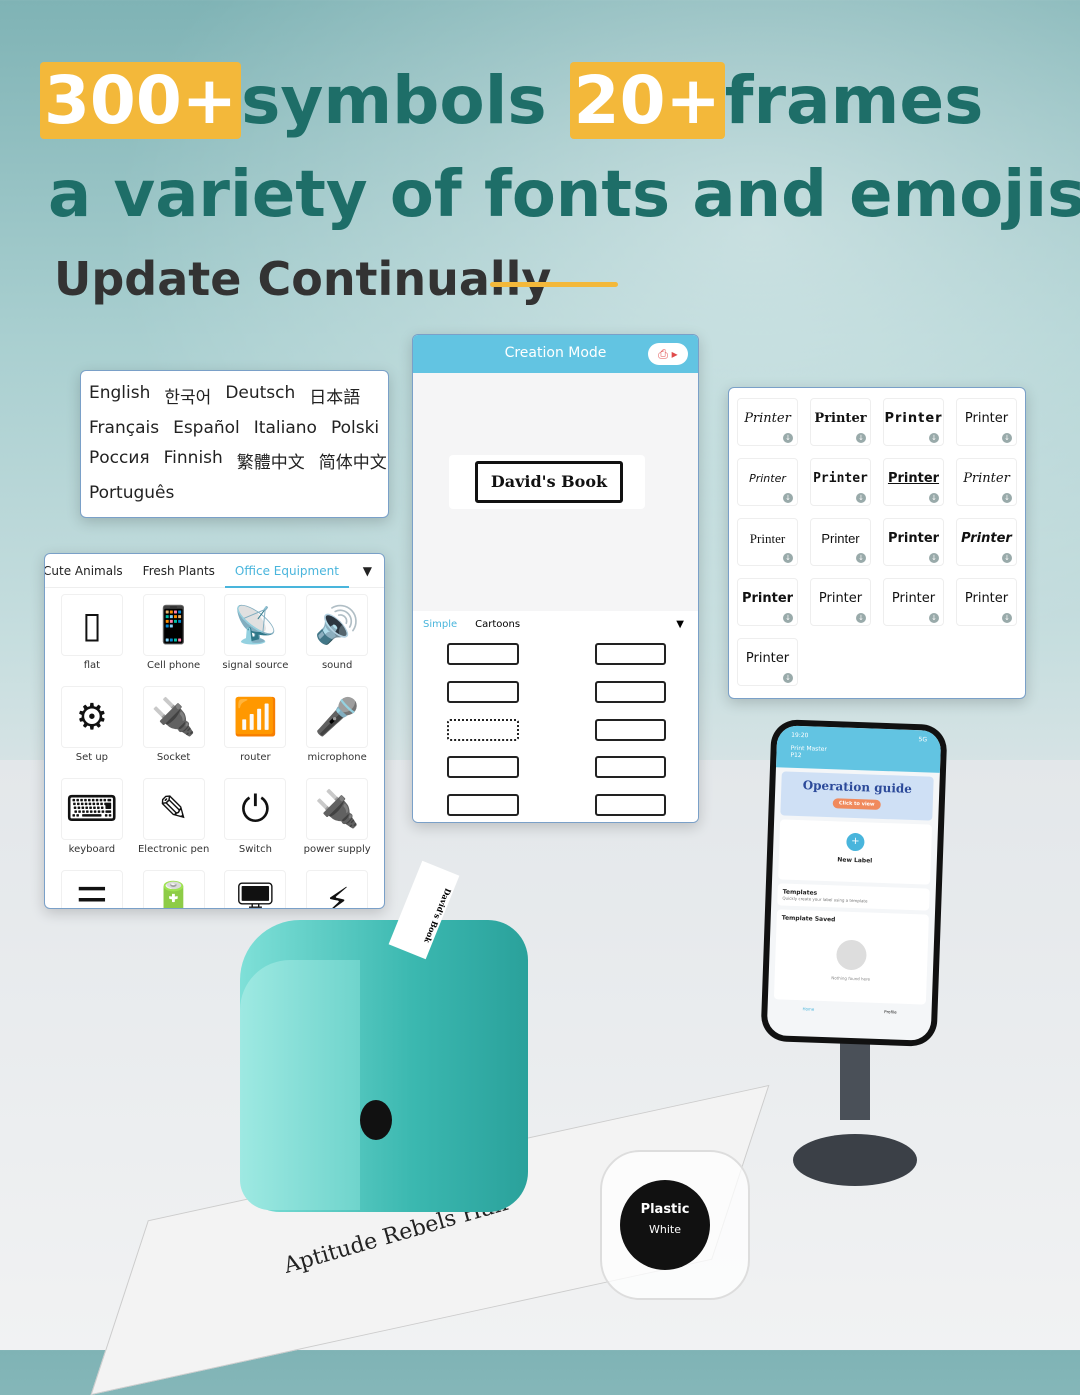  What do you see at coordinates (124, 428) in the screenshot?
I see `language-option: Français` at bounding box center [124, 428].